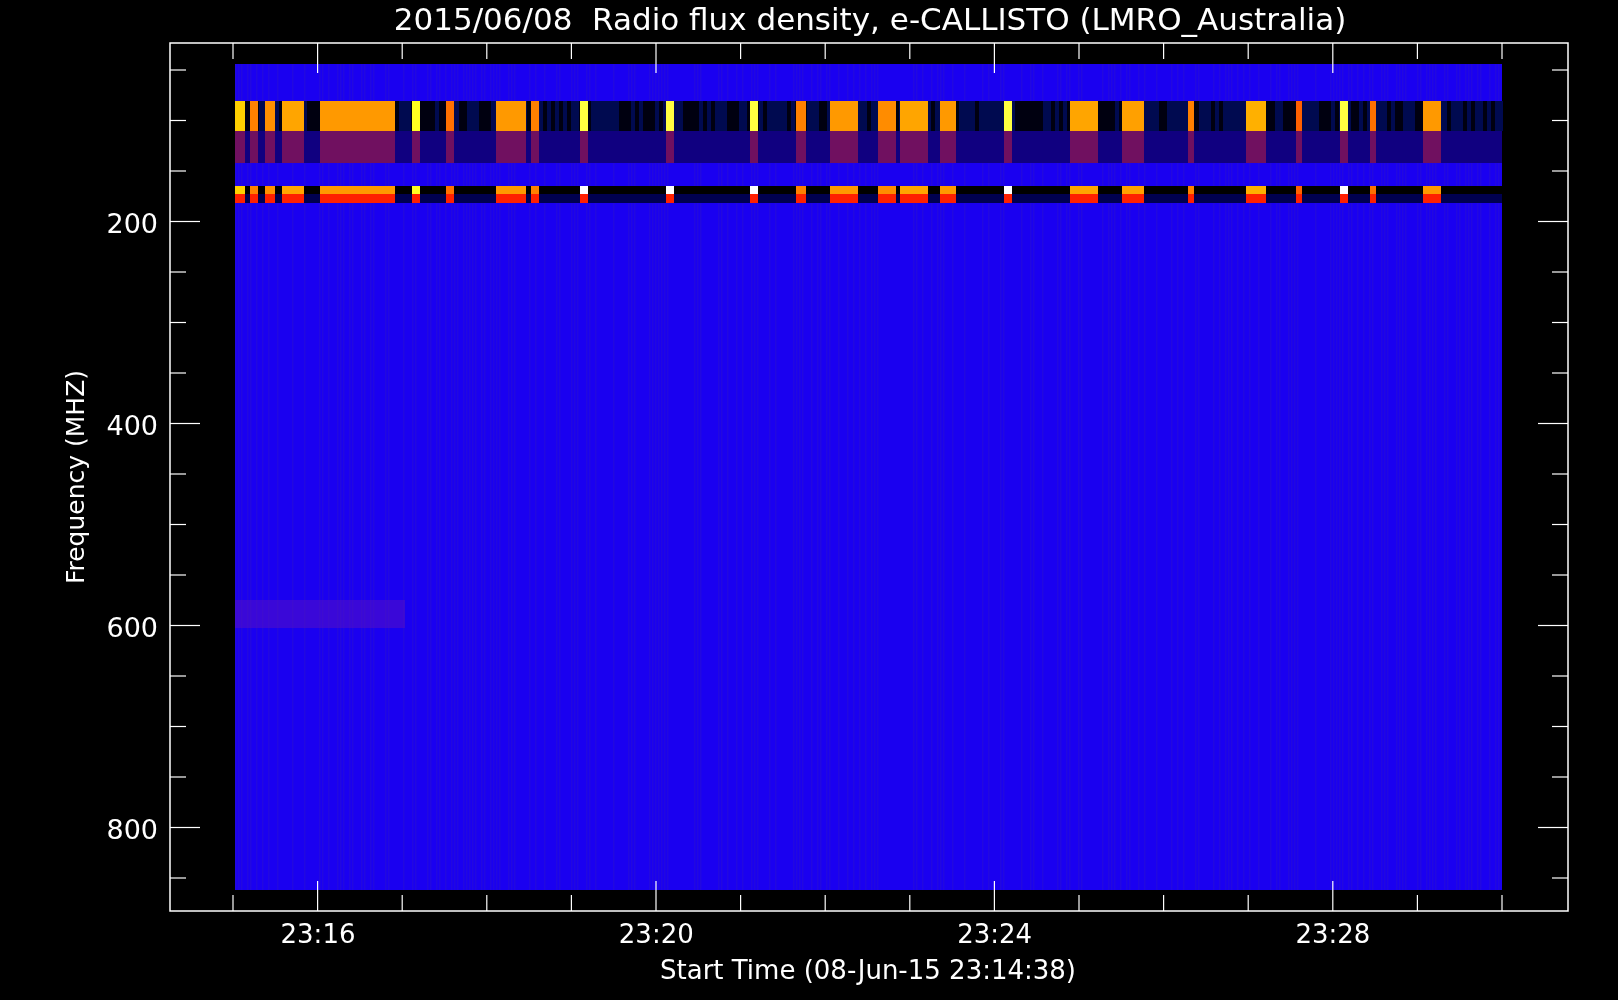 This screenshot has height=1000, width=1618. What do you see at coordinates (132, 627) in the screenshot?
I see `y-tick-label: 600` at bounding box center [132, 627].